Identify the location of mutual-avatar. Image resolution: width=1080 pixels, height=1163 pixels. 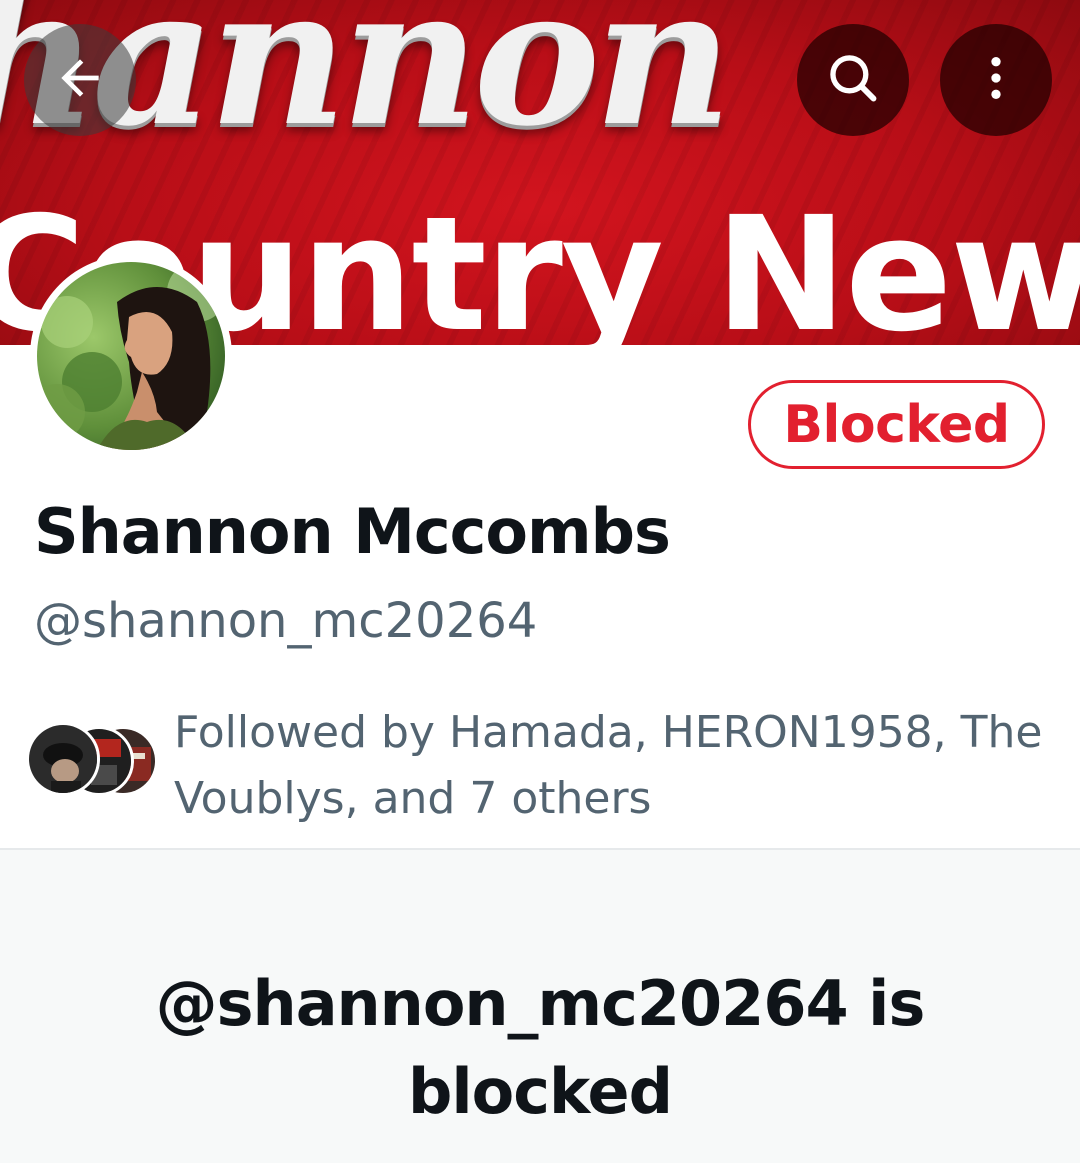
(63, 759).